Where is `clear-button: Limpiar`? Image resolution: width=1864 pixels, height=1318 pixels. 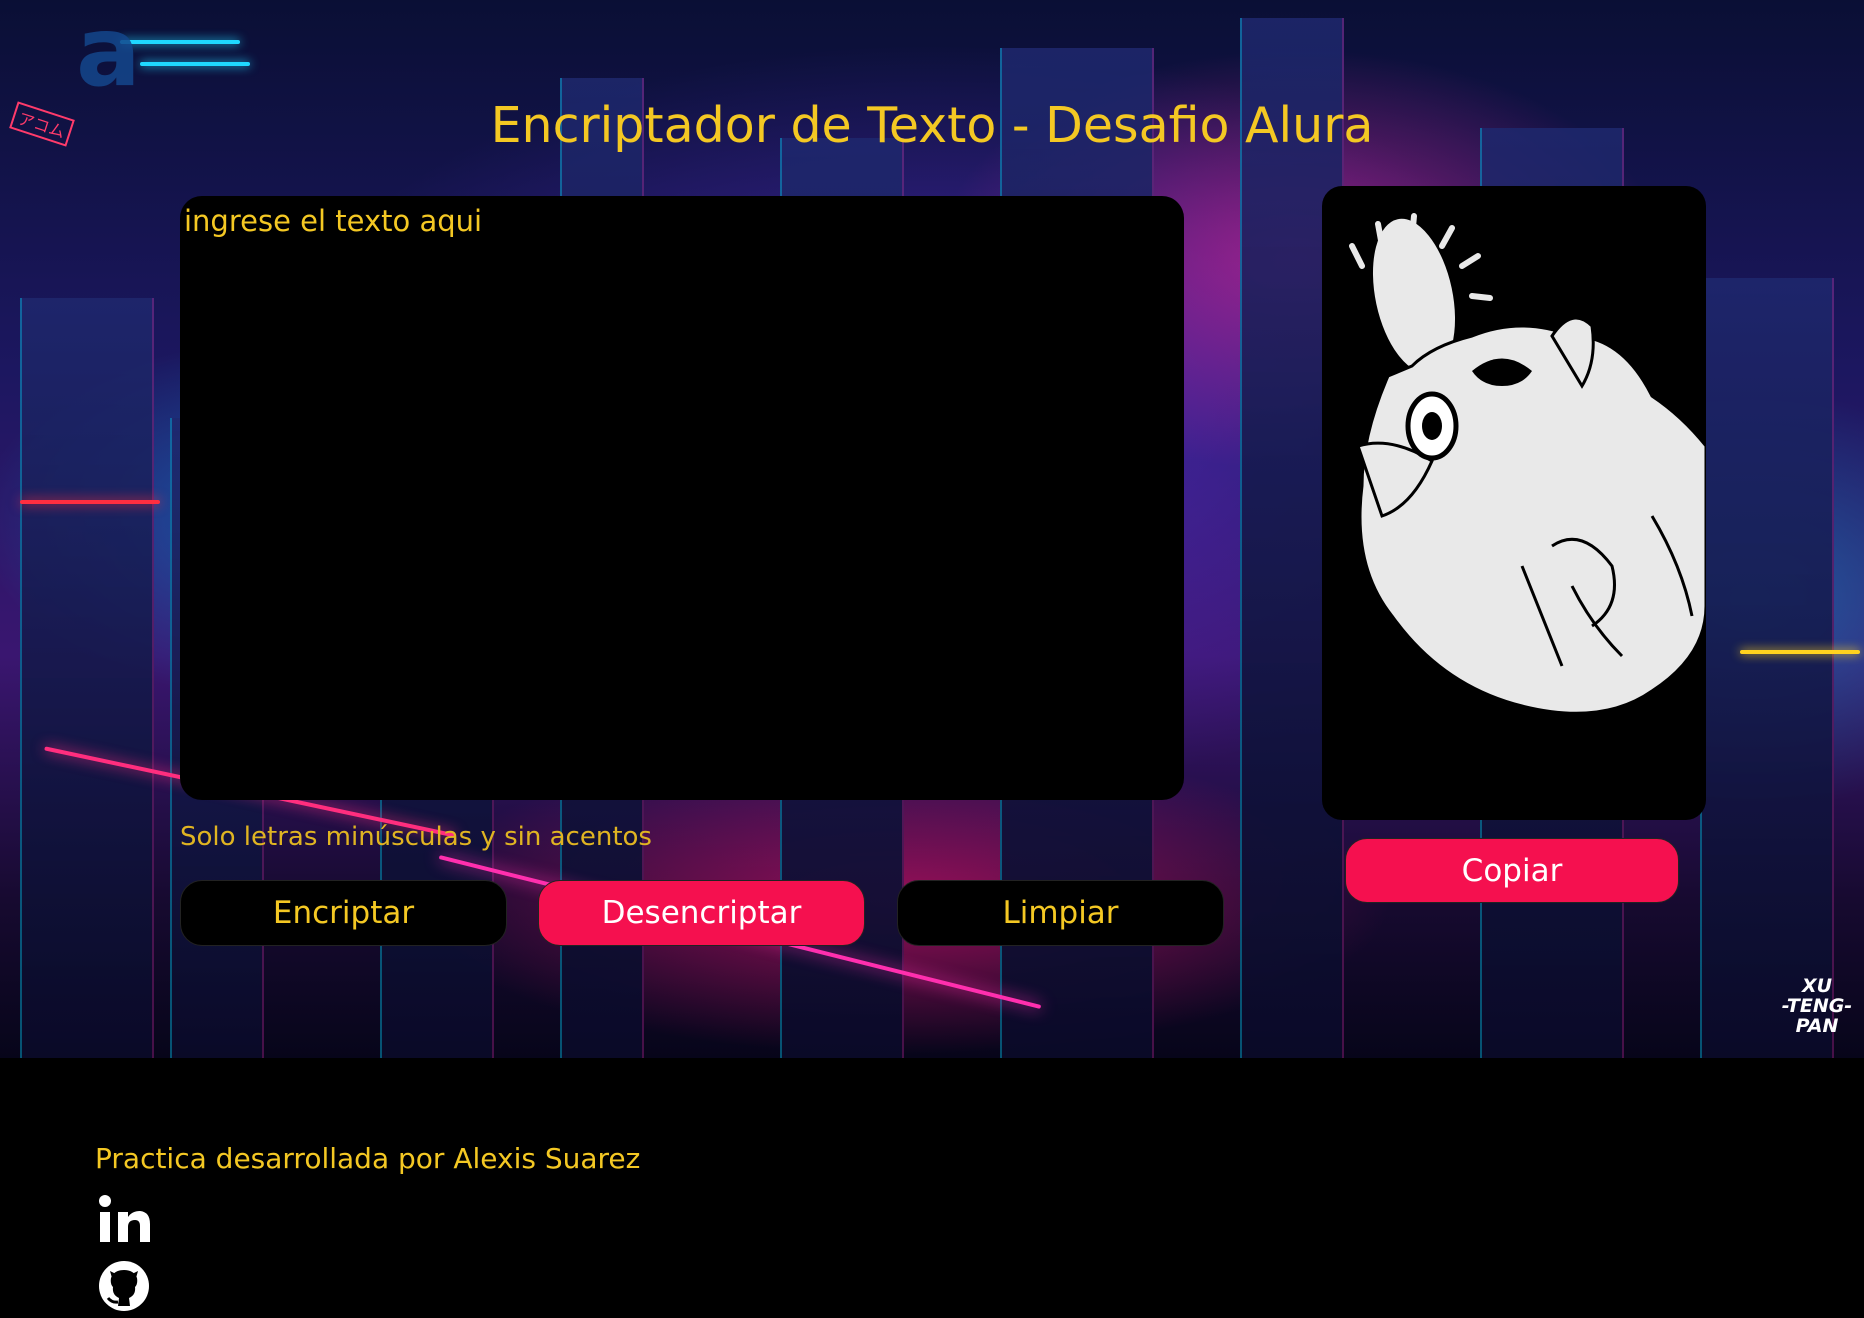 clear-button: Limpiar is located at coordinates (1060, 913).